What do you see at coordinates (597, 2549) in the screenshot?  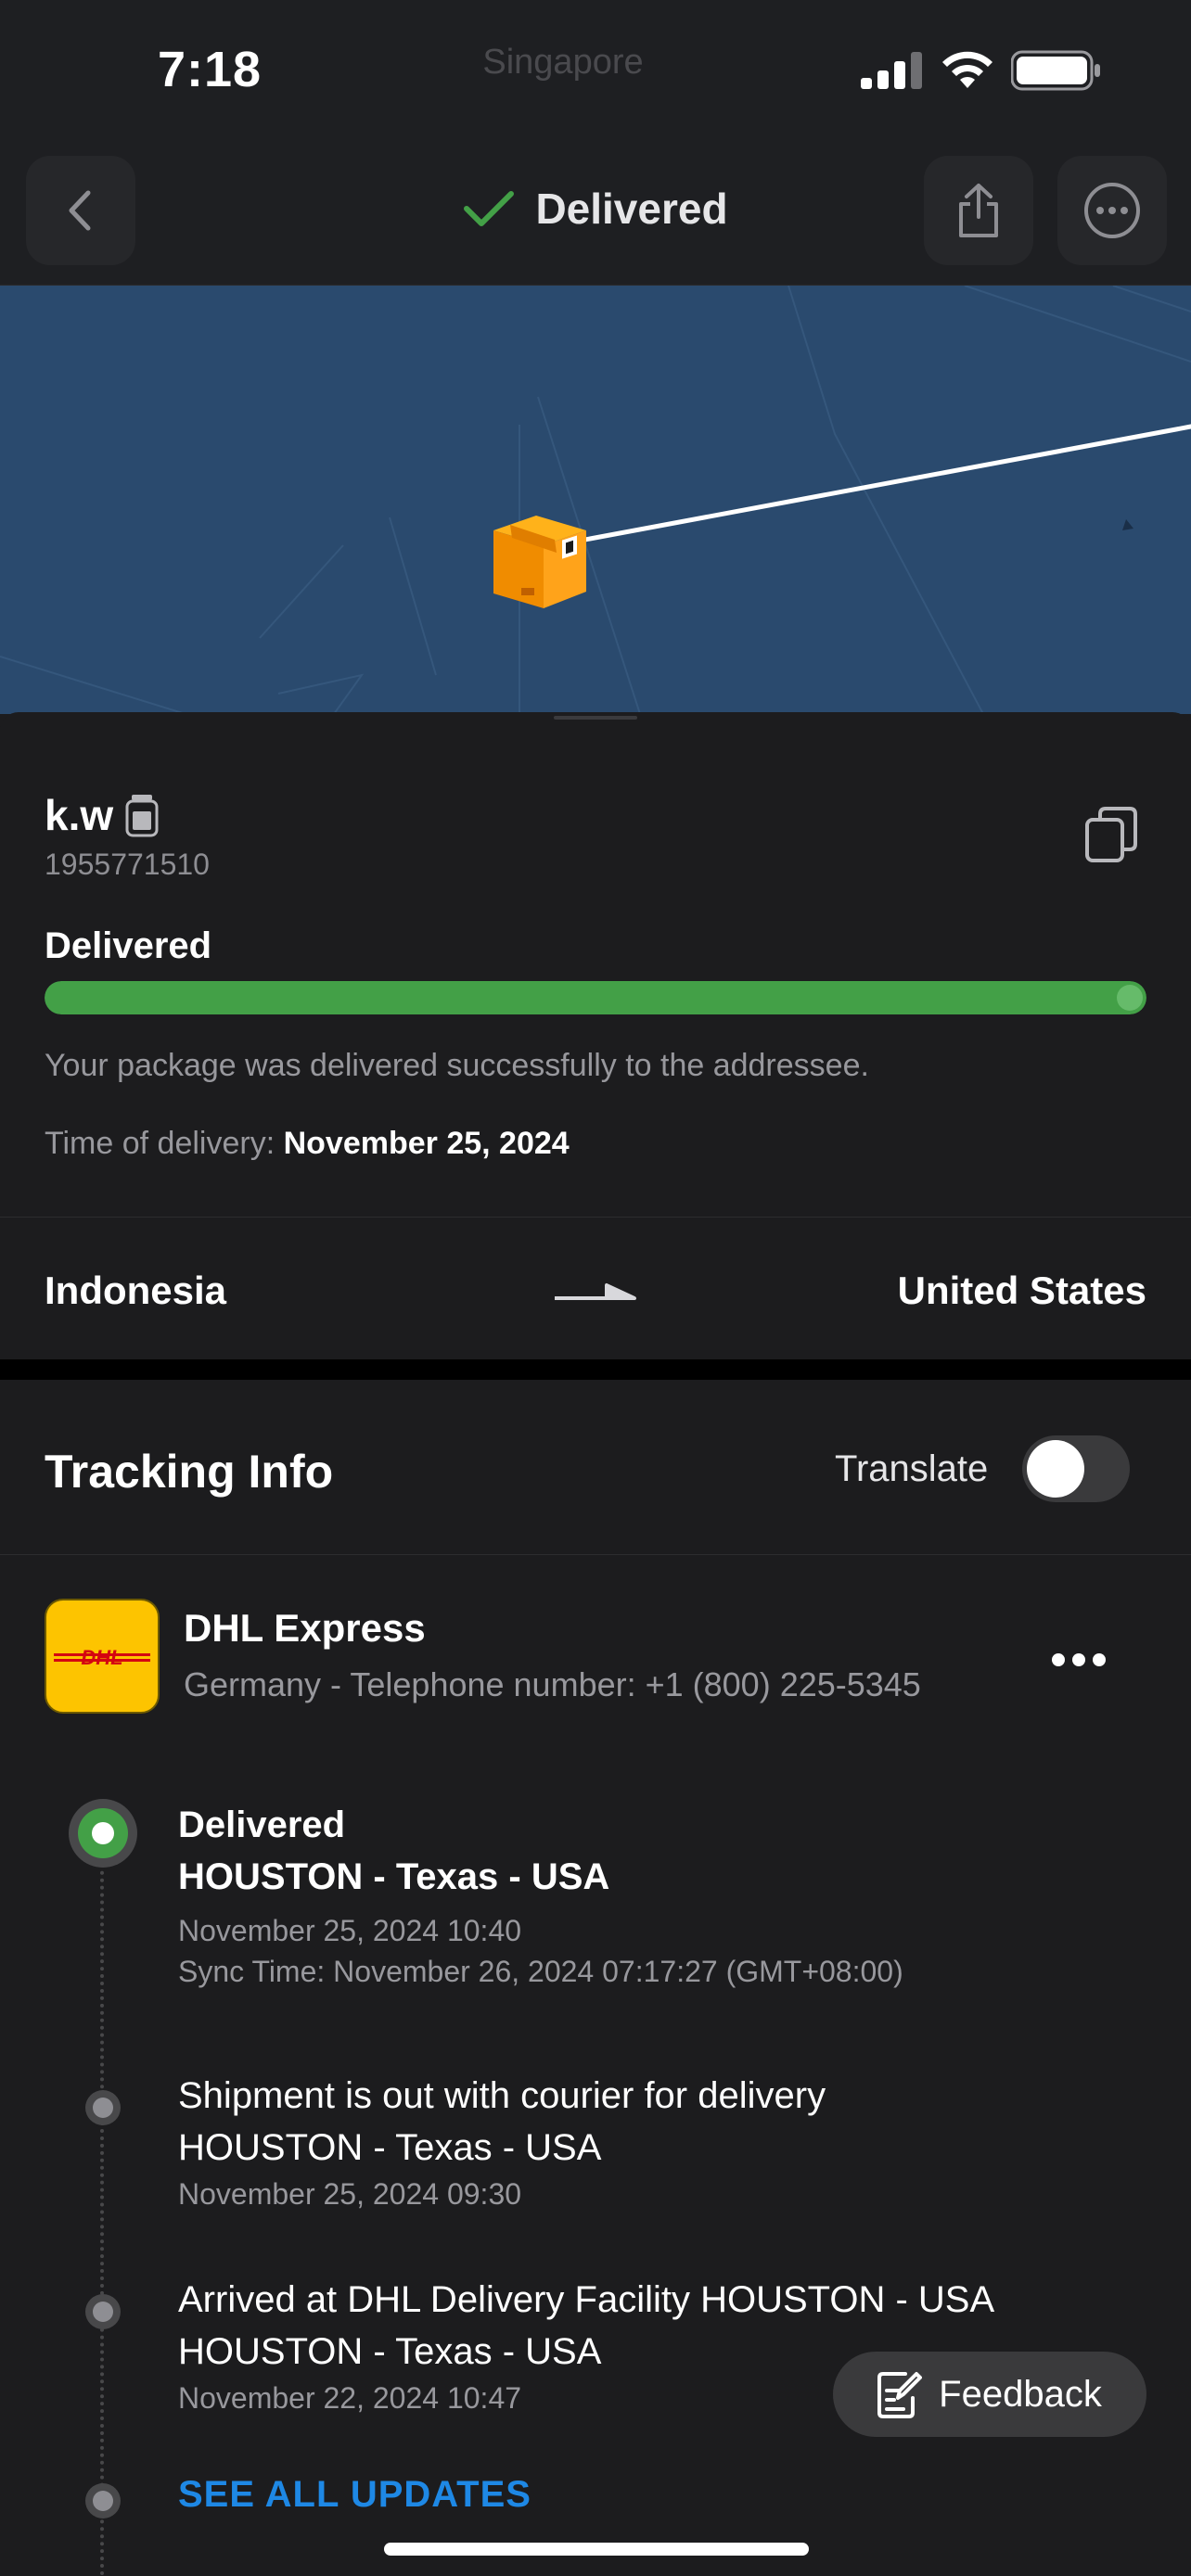 I see `home-indicator` at bounding box center [597, 2549].